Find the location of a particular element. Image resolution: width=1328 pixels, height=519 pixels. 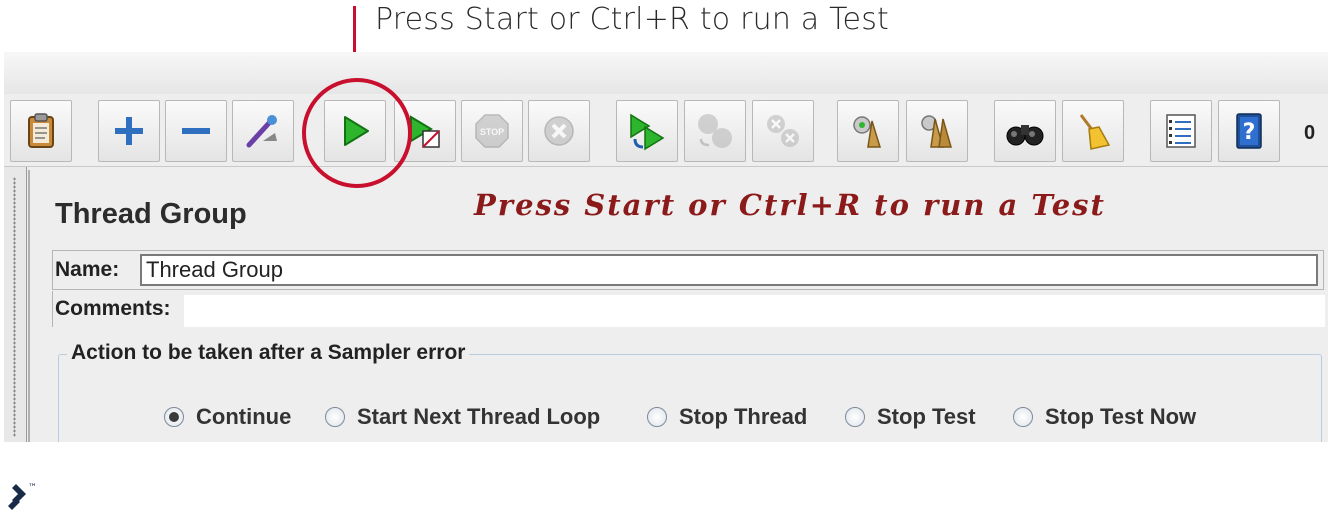

radio-label: Continue is located at coordinates (244, 416).